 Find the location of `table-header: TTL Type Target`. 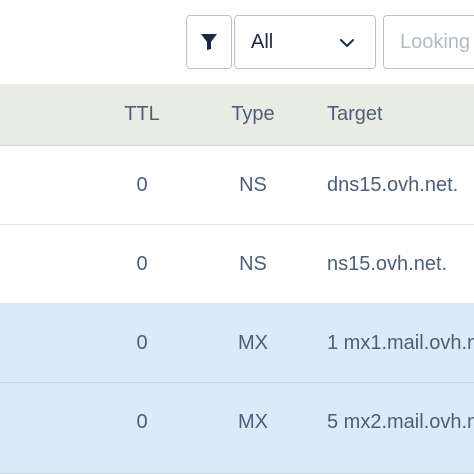

table-header: TTL Type Target is located at coordinates (237, 115).